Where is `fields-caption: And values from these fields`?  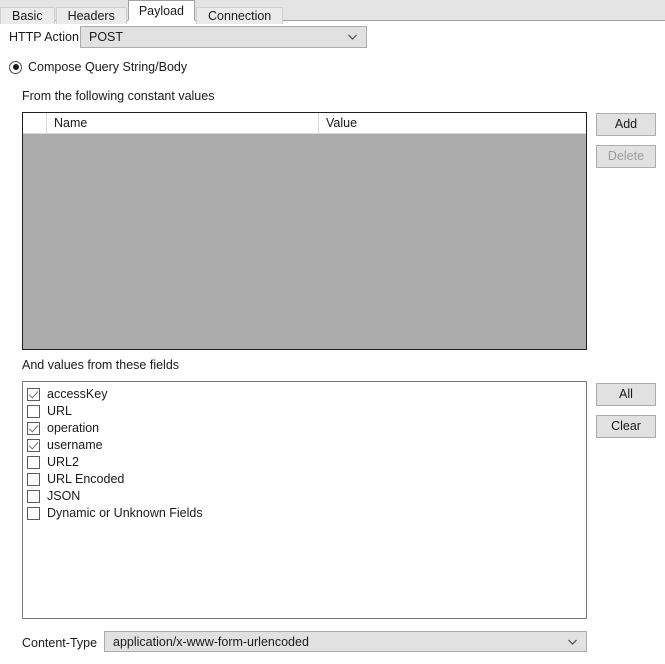
fields-caption: And values from these fields is located at coordinates (101, 365).